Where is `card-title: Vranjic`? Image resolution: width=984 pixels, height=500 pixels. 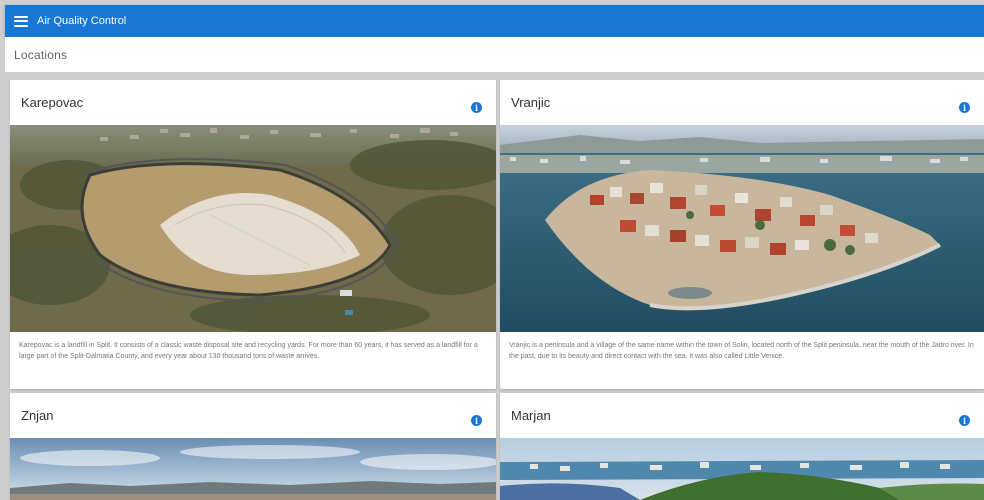
card-title: Vranjic is located at coordinates (531, 102).